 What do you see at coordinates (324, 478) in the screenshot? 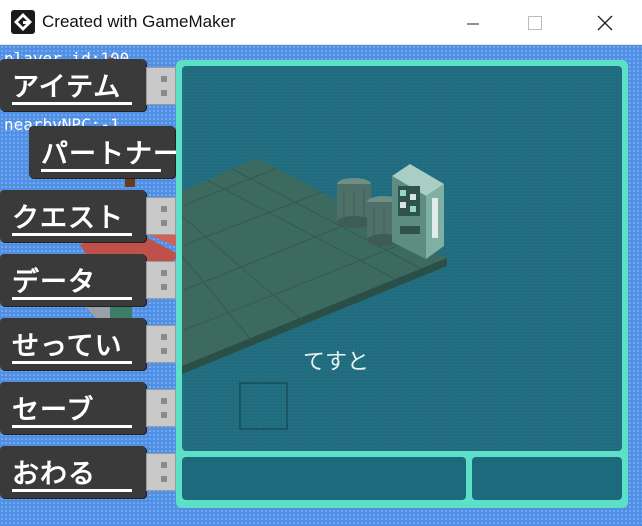
I see `dialog-subpanel-left` at bounding box center [324, 478].